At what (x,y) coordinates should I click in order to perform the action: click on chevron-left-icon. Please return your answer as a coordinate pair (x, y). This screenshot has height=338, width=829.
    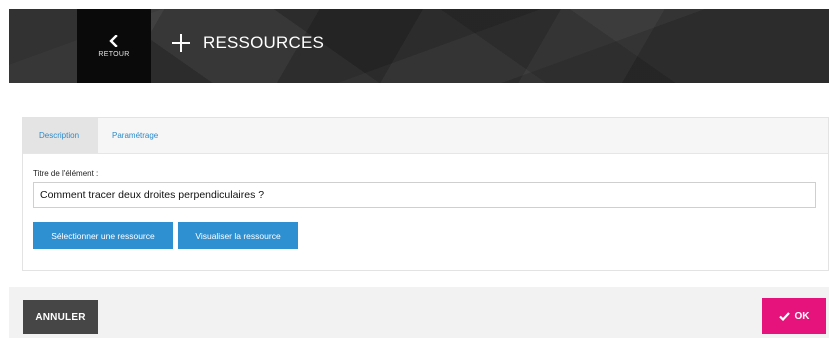
    Looking at the image, I should click on (113, 40).